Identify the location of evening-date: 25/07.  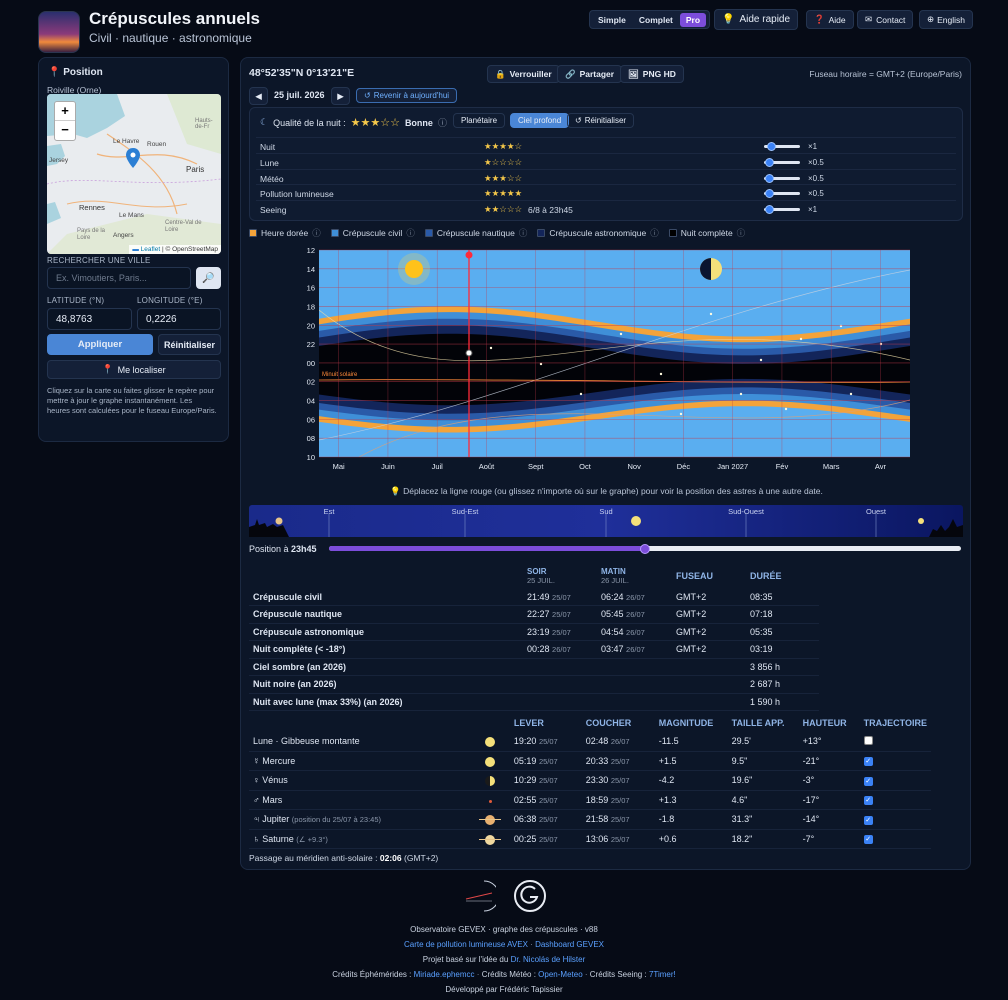
(561, 615).